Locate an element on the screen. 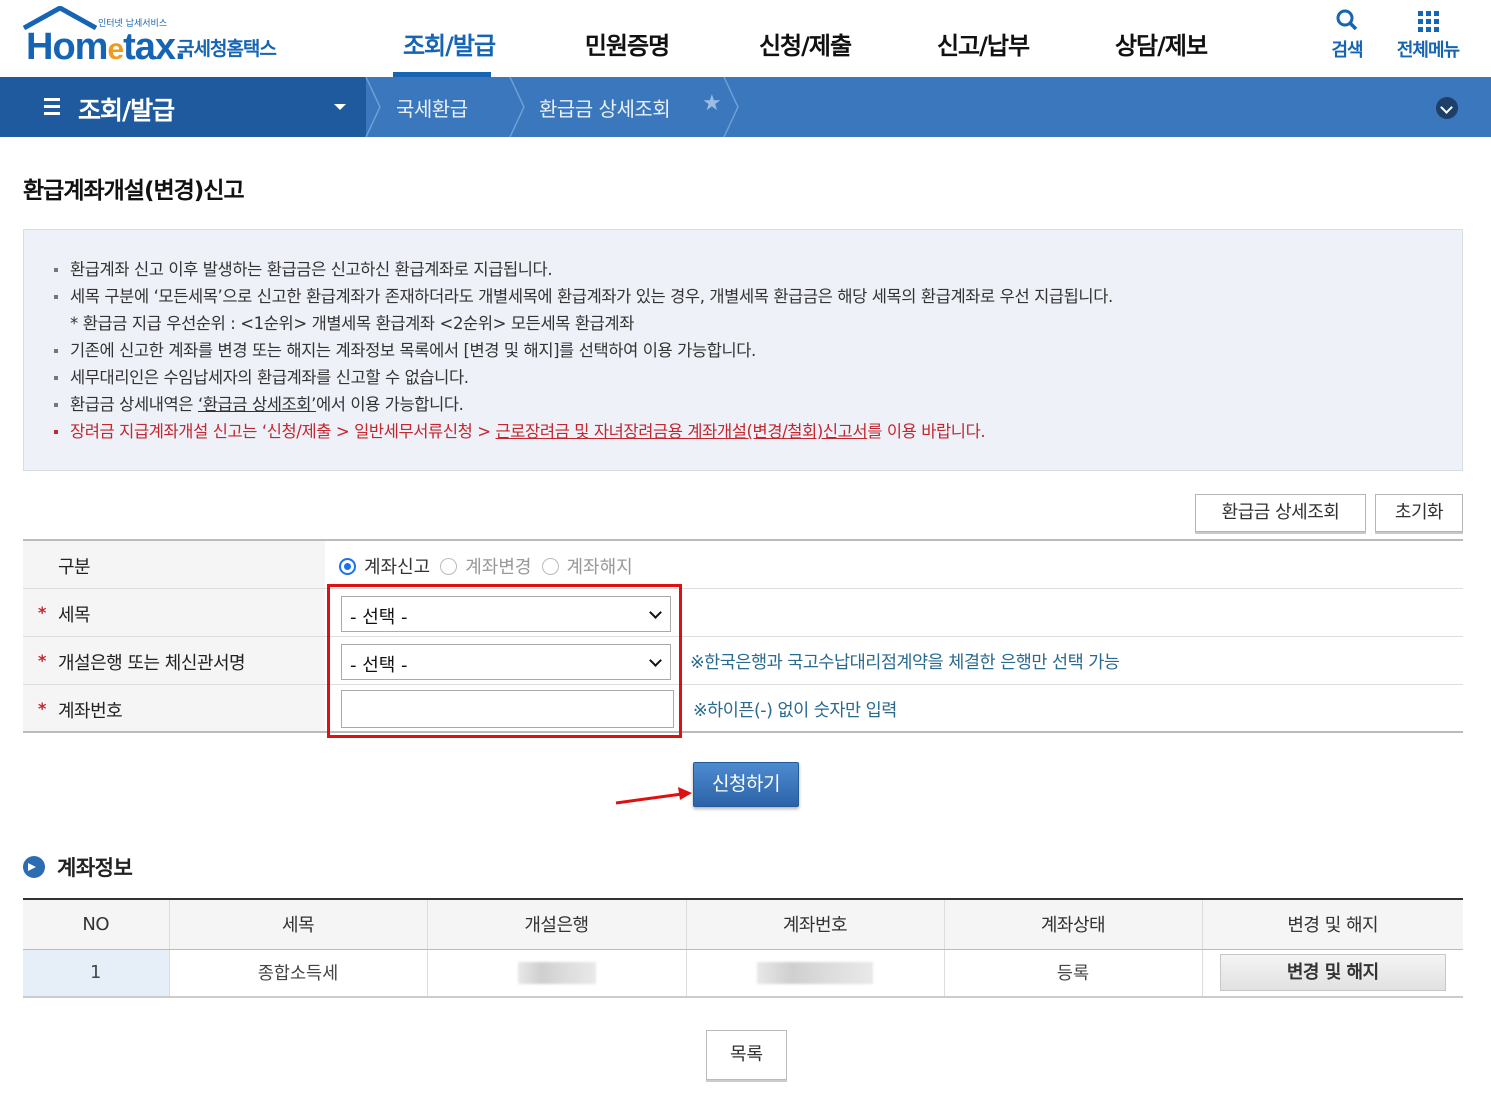  nav-item-filing: 신고/납부 is located at coordinates (983, 38).